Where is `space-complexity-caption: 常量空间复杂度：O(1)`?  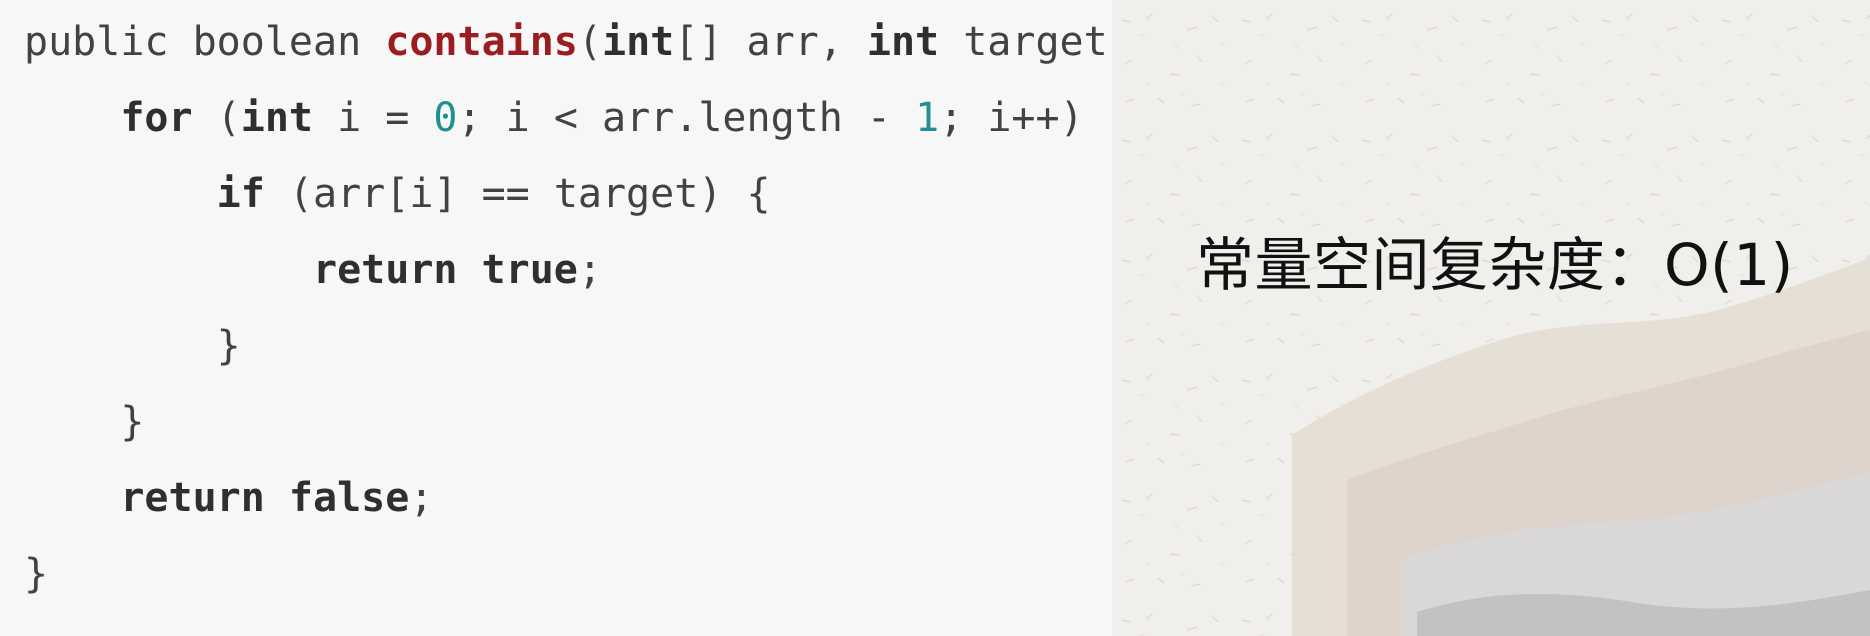 space-complexity-caption: 常量空间复杂度：O(1) is located at coordinates (1495, 265).